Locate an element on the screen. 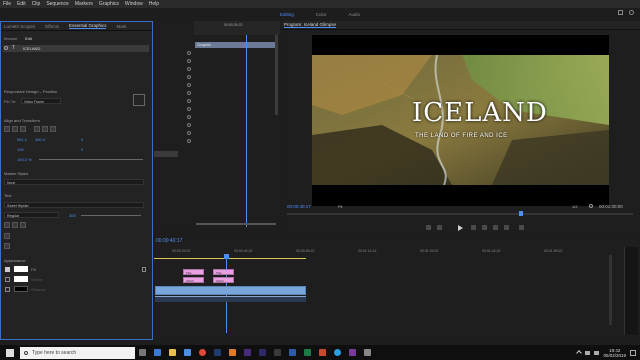 The image size is (640, 360). menu-clip: Clip is located at coordinates (36, 4).